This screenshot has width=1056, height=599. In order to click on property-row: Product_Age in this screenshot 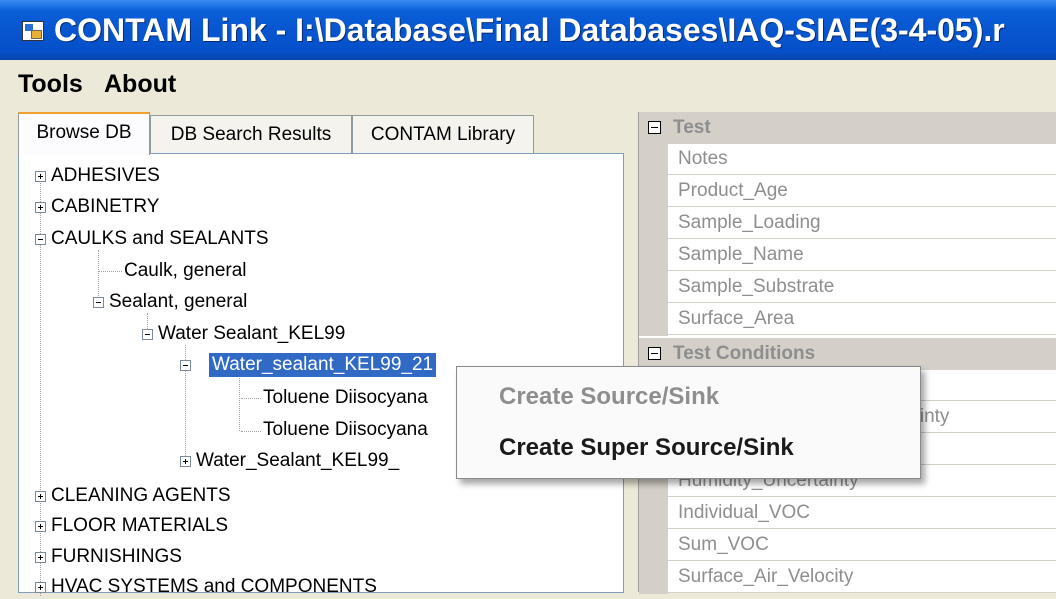, I will do `click(847, 192)`.